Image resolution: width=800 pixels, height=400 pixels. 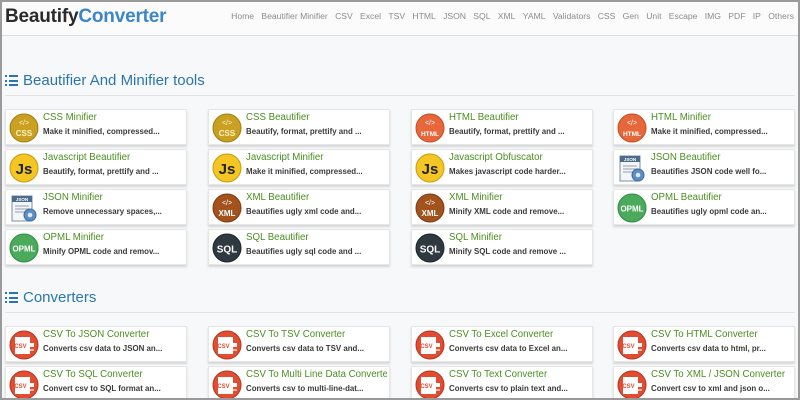 What do you see at coordinates (534, 16) in the screenshot?
I see `nav-link-yaml: YAML` at bounding box center [534, 16].